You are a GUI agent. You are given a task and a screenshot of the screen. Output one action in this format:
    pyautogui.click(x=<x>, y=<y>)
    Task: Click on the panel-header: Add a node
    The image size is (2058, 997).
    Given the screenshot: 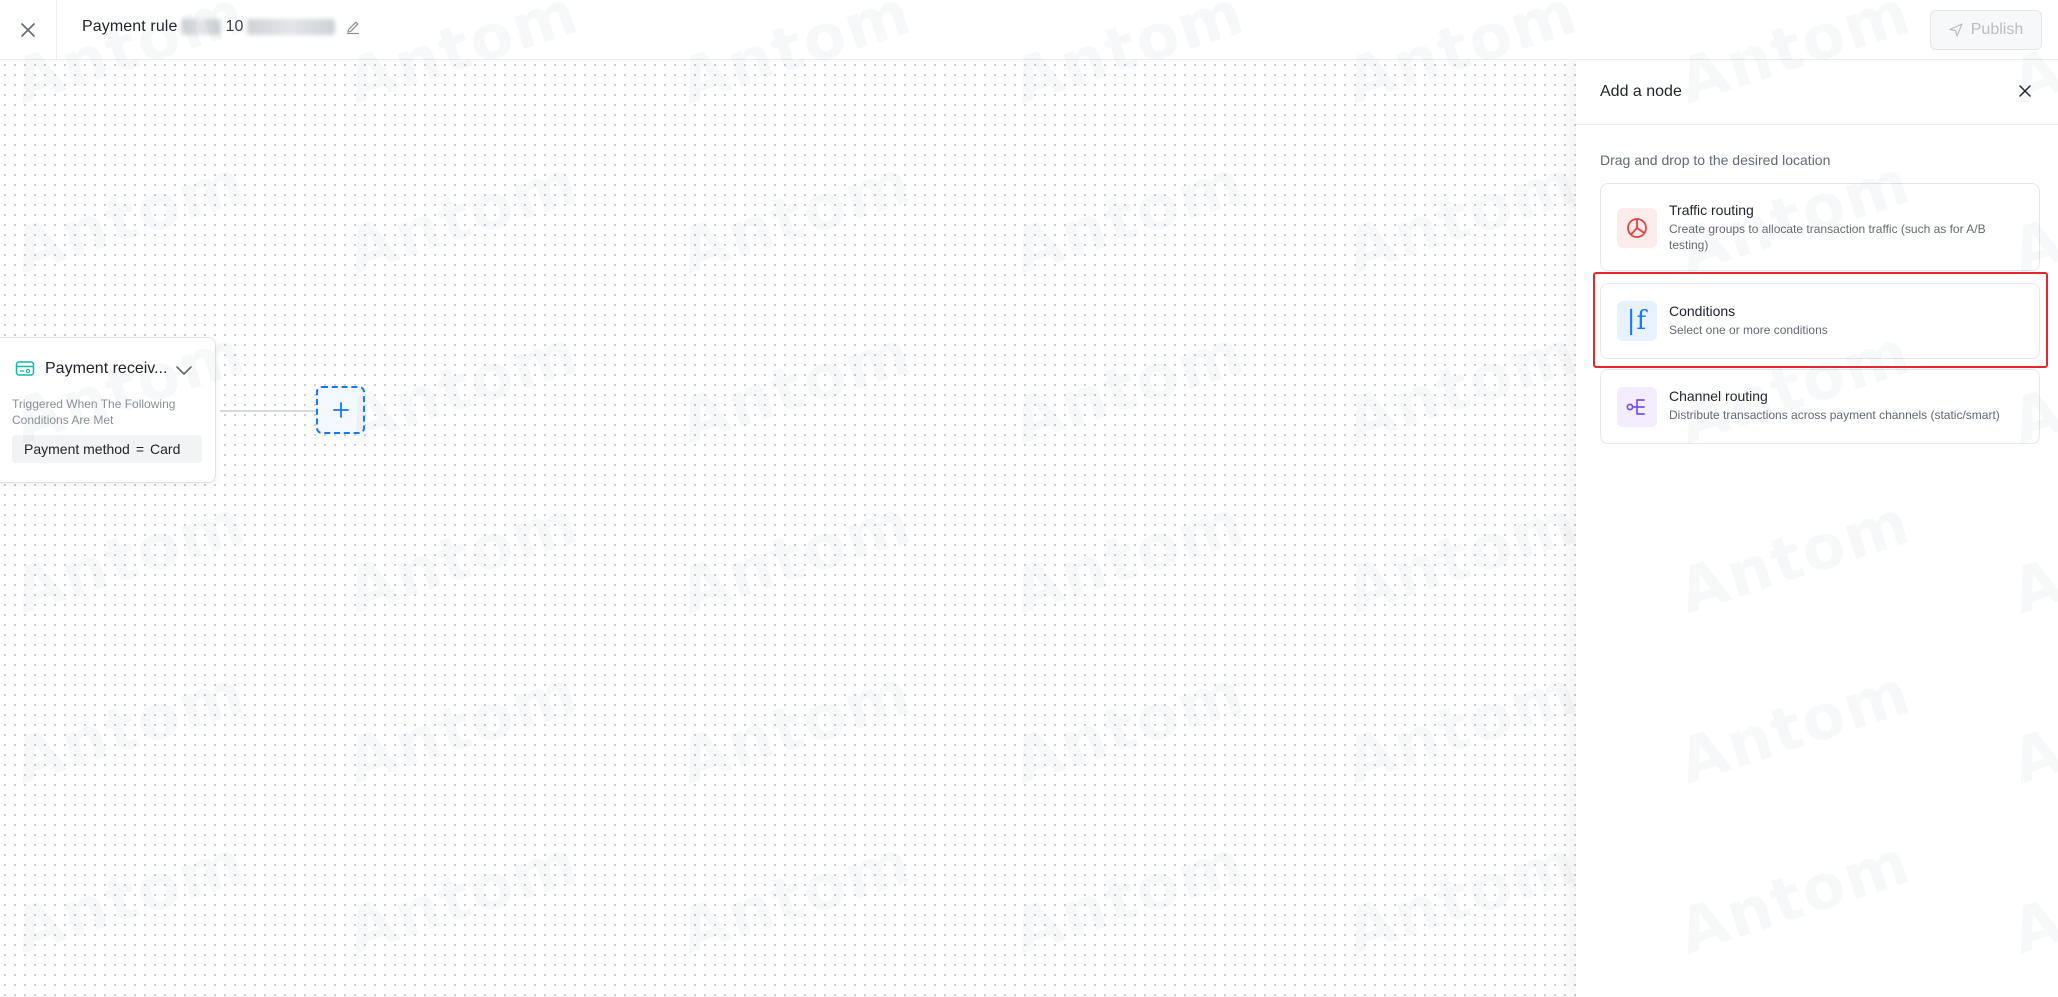 What is the action you would take?
    pyautogui.click(x=1817, y=92)
    